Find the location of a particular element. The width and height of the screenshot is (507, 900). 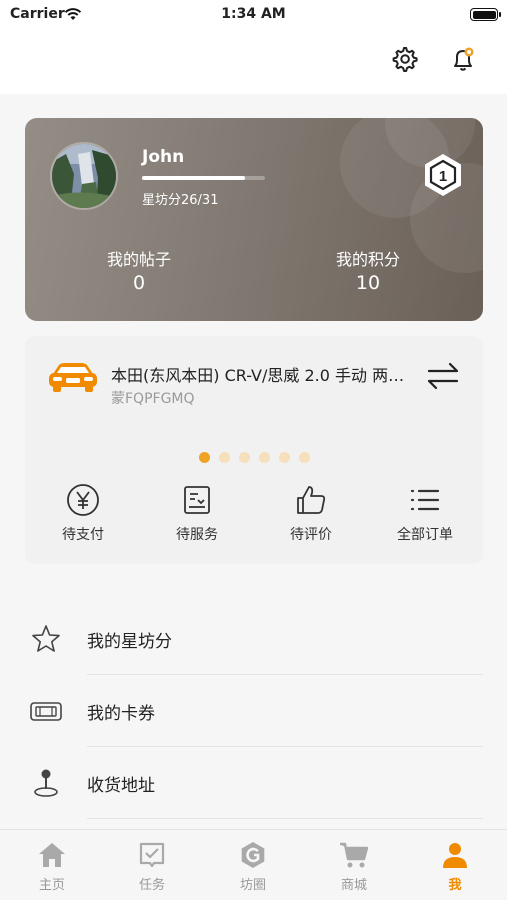

tab-label: 我 is located at coordinates (455, 885).